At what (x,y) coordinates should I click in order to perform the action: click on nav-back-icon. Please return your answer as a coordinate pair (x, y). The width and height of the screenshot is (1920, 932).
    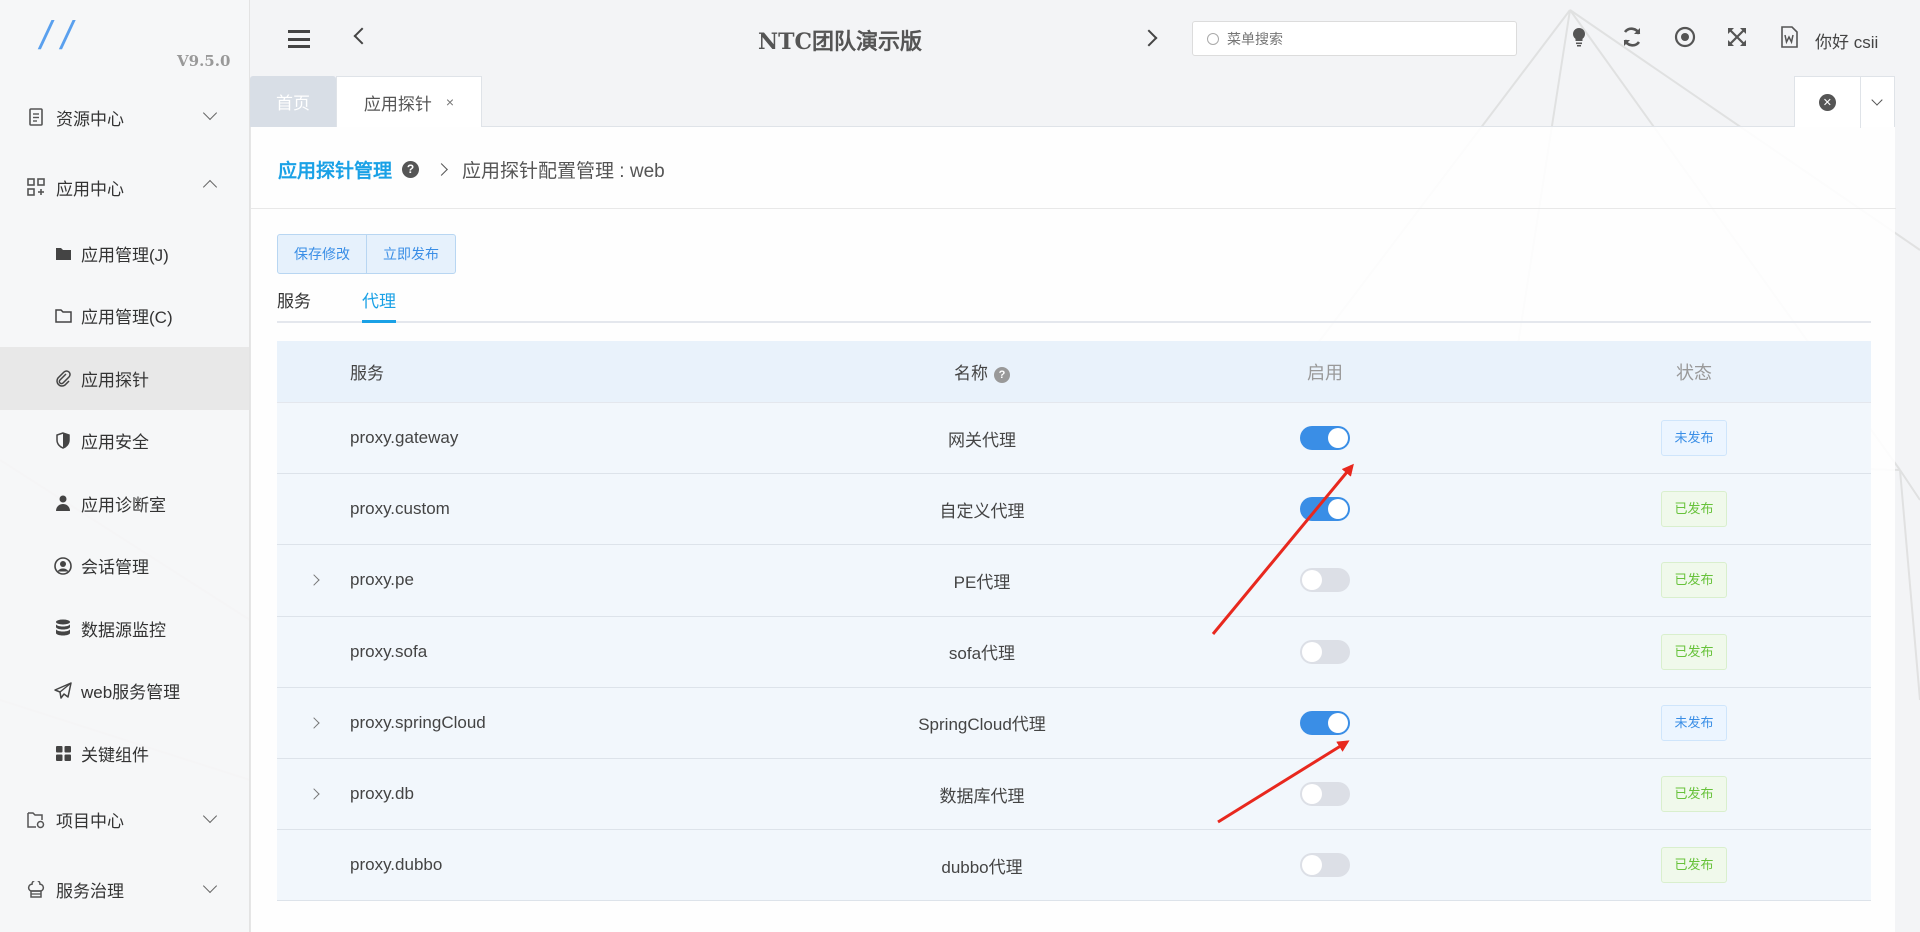
    Looking at the image, I should click on (362, 36).